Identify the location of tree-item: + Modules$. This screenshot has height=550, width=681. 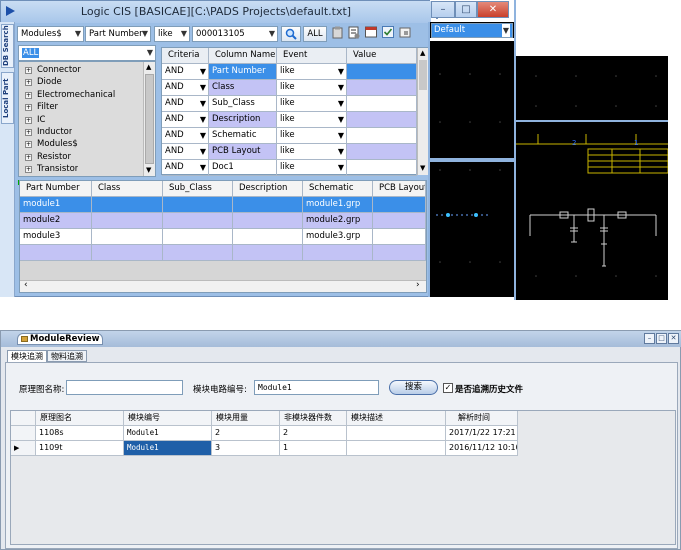
(51, 144).